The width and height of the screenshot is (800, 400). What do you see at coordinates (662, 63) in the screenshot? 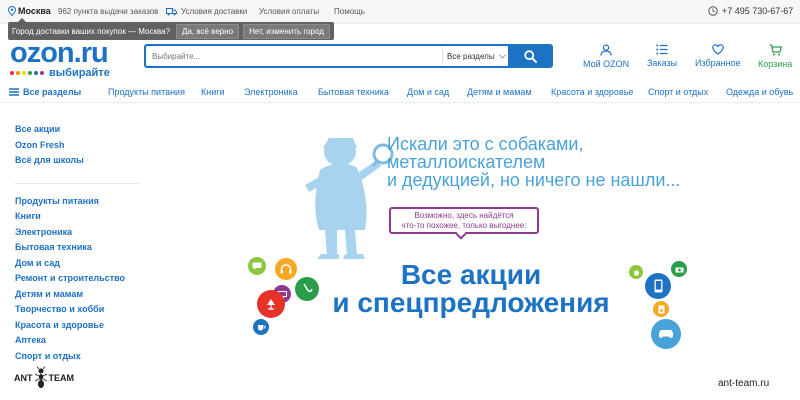
I see `orders-label: Заказы` at bounding box center [662, 63].